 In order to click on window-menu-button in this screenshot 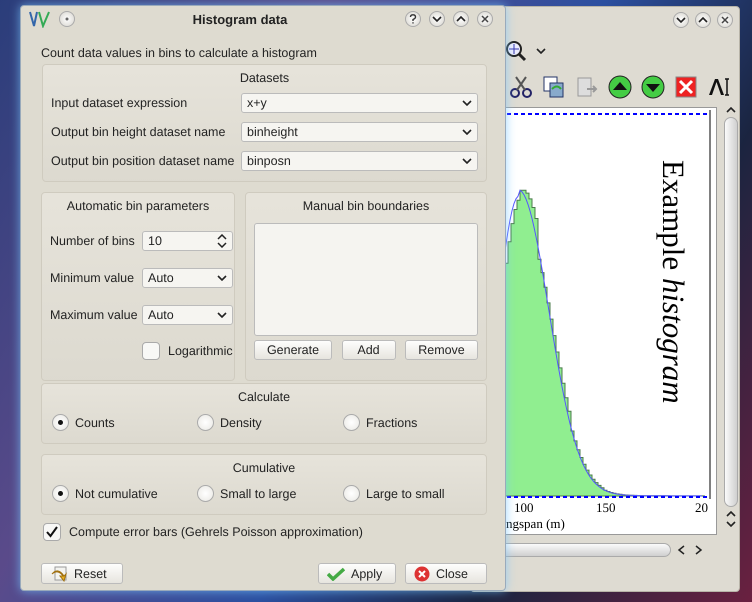, I will do `click(67, 19)`.